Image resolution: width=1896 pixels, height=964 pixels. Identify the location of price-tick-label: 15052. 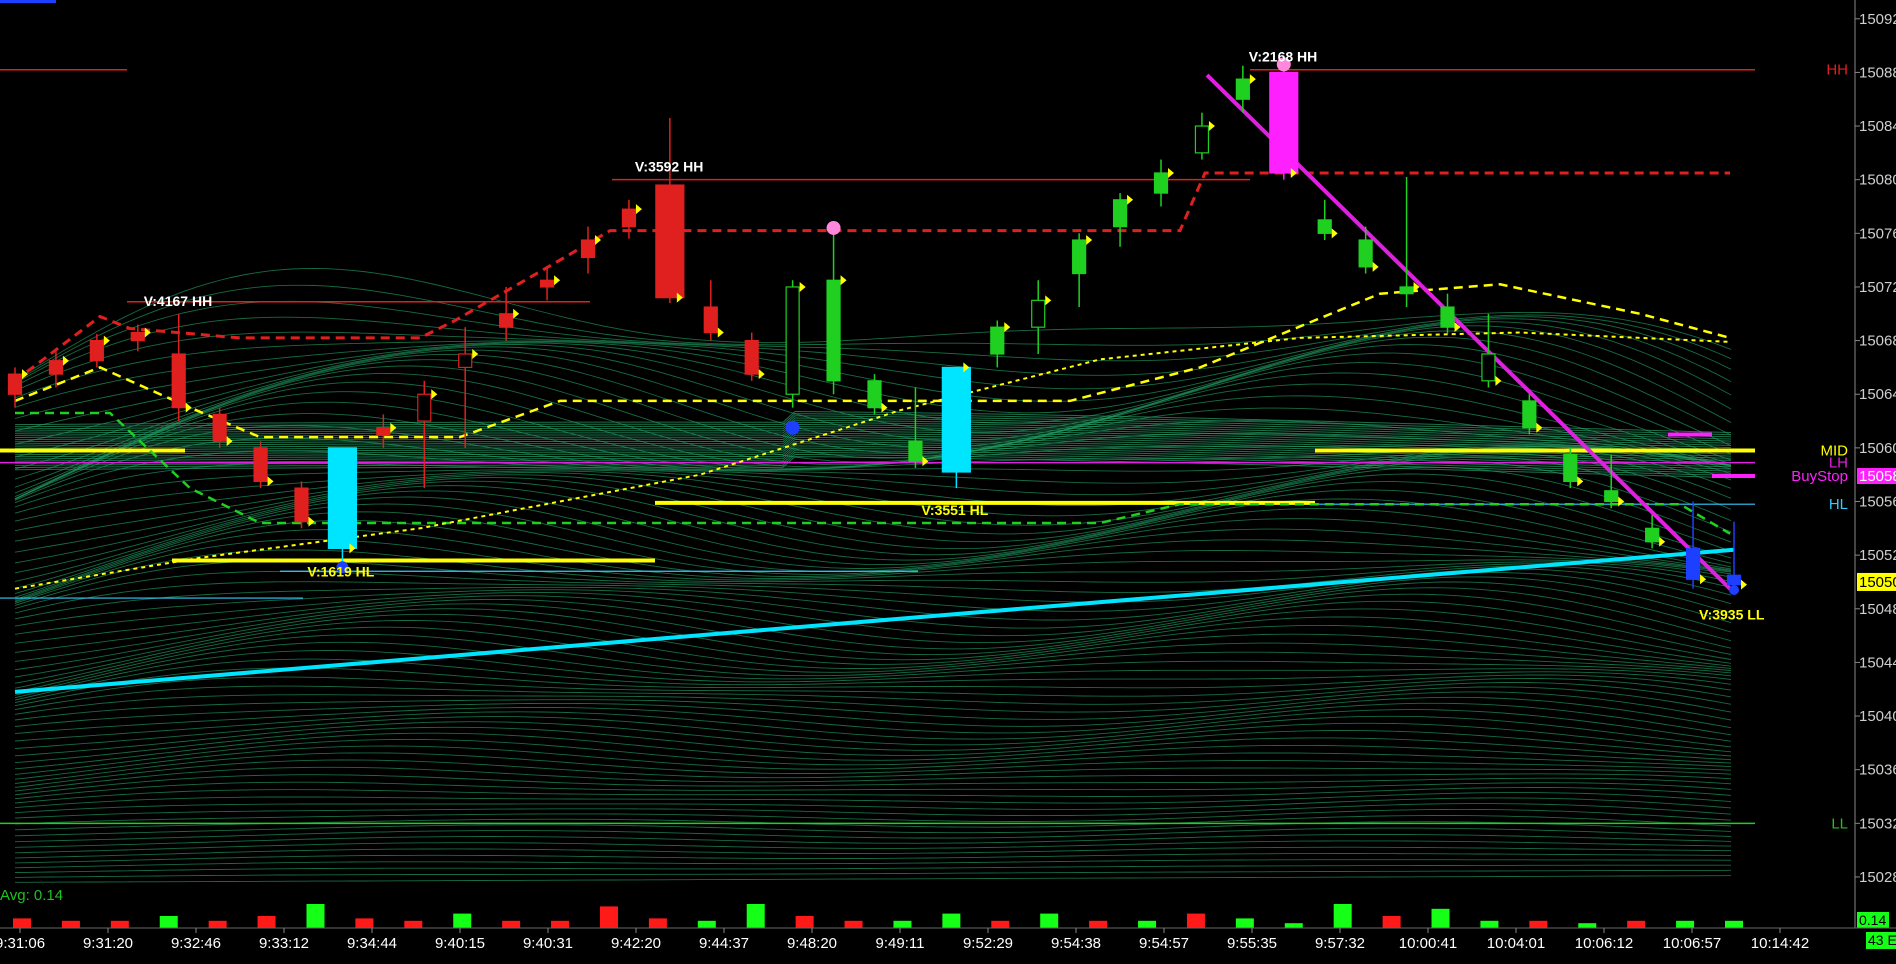
(1877, 555).